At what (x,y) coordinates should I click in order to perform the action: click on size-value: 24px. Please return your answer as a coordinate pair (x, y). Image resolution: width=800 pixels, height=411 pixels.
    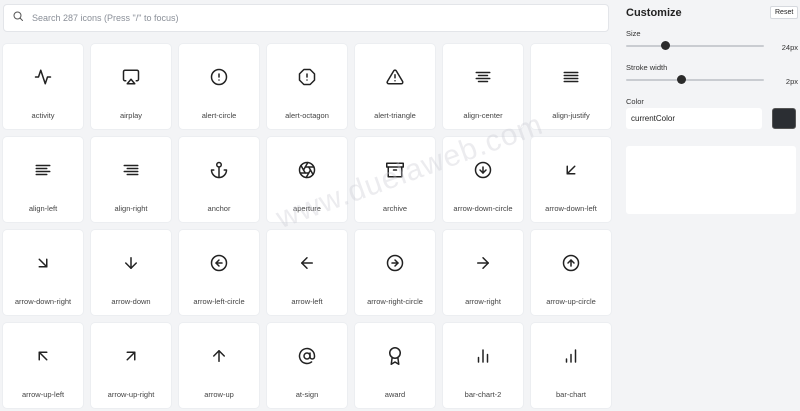
    Looking at the image, I should click on (789, 47).